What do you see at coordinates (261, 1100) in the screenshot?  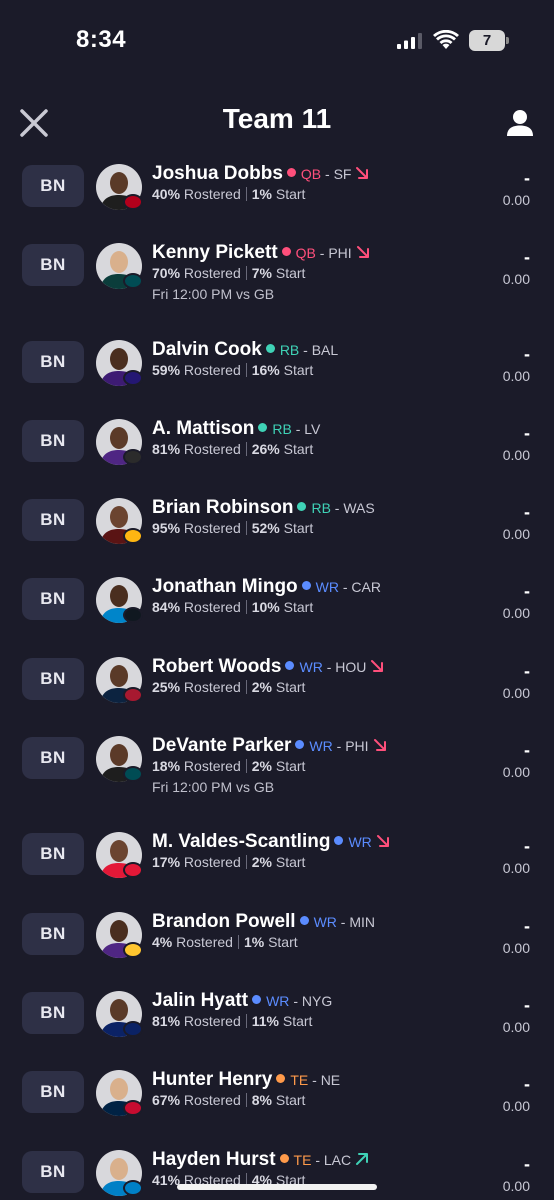 I see `start-percent: 8%` at bounding box center [261, 1100].